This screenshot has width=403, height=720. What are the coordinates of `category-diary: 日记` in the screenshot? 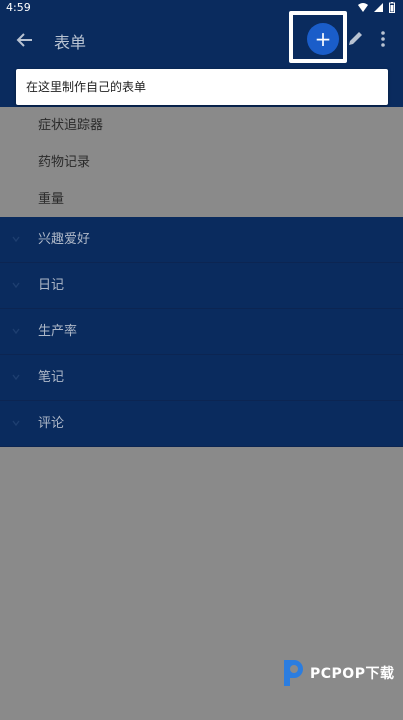 It's located at (201, 286).